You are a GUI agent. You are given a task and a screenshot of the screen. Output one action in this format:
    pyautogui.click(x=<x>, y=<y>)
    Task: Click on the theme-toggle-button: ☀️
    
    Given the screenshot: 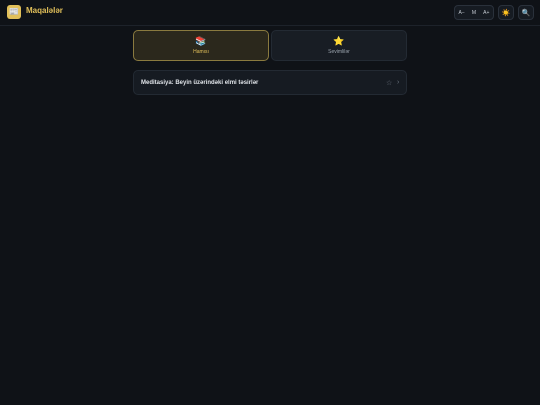 What is the action you would take?
    pyautogui.click(x=506, y=12)
    